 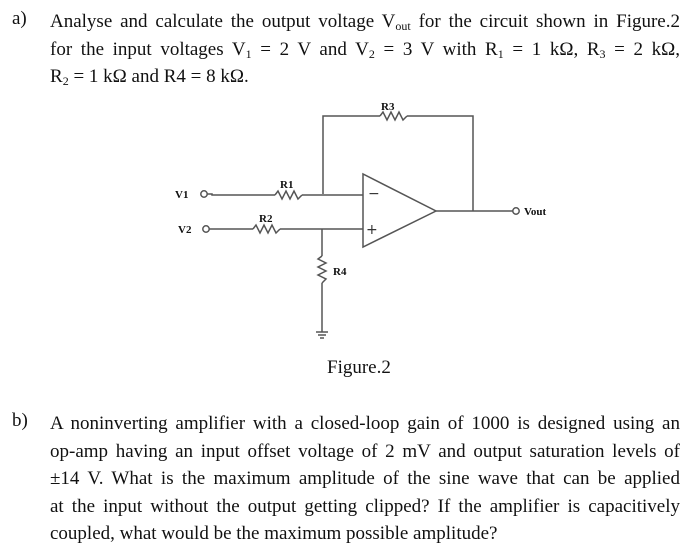 What do you see at coordinates (535, 212) in the screenshot?
I see `label-vout: Vout` at bounding box center [535, 212].